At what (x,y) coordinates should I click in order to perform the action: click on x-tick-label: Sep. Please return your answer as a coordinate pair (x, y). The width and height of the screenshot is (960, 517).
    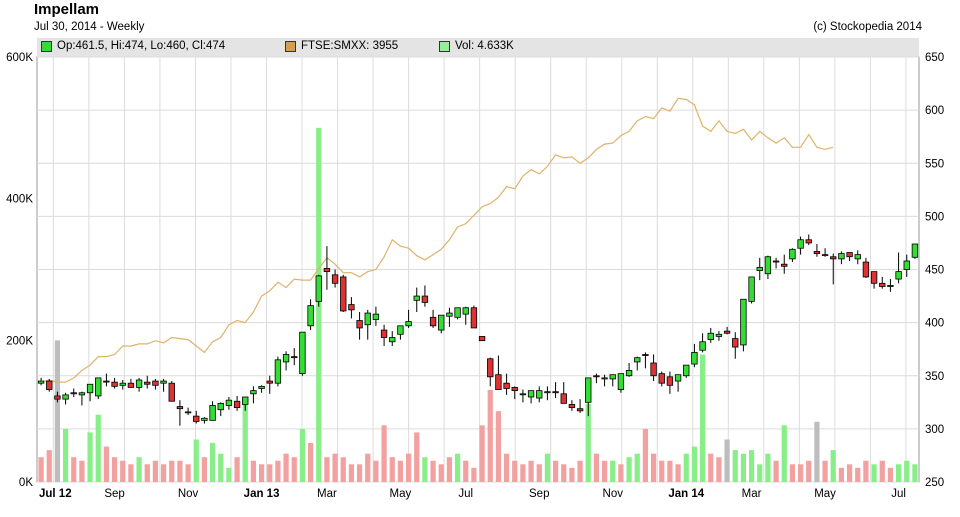
    Looking at the image, I should click on (114, 494).